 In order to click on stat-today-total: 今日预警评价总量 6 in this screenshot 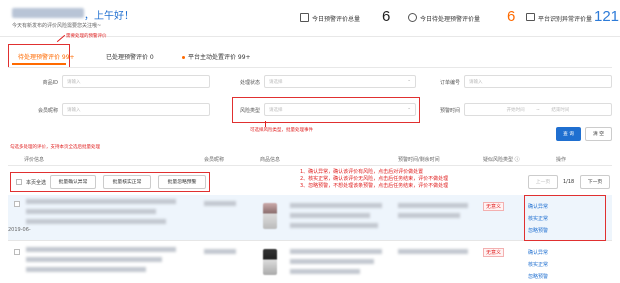, I will do `click(350, 18)`.